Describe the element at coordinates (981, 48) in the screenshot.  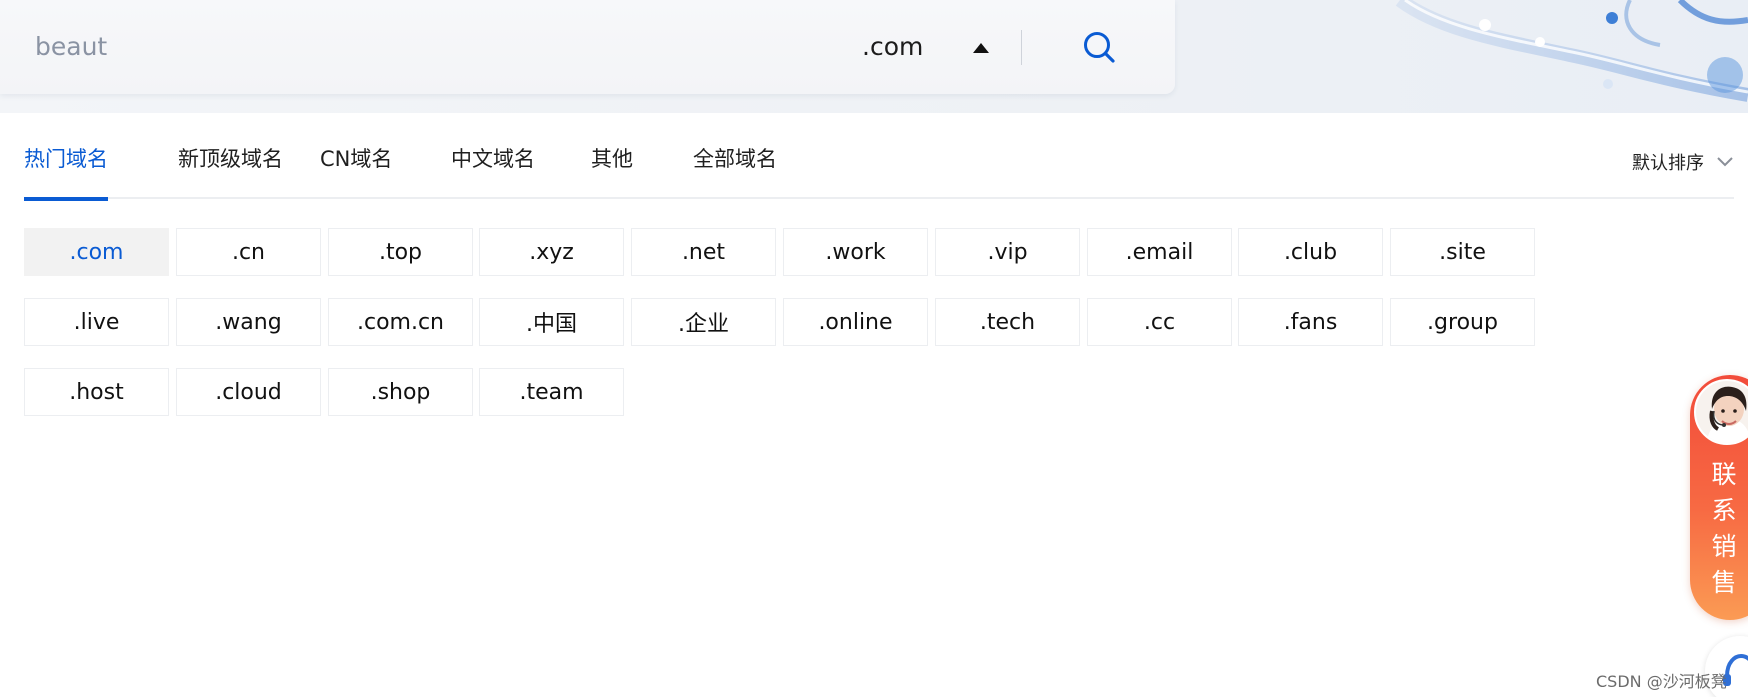
I see `caret-up-icon` at that location.